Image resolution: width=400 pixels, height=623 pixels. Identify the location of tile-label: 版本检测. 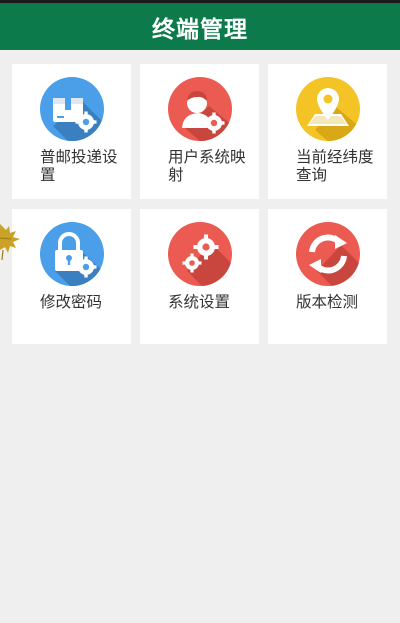
(327, 302).